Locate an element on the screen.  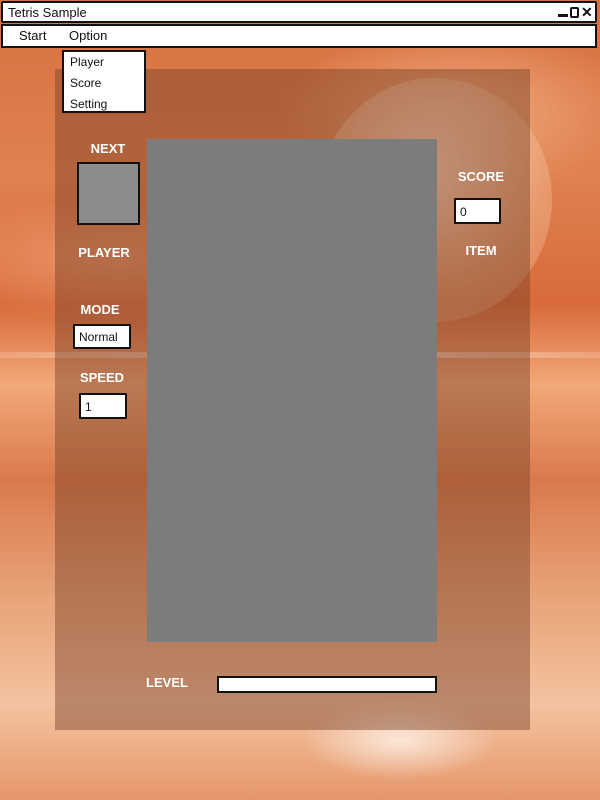
menu-start: Start is located at coordinates (32, 35).